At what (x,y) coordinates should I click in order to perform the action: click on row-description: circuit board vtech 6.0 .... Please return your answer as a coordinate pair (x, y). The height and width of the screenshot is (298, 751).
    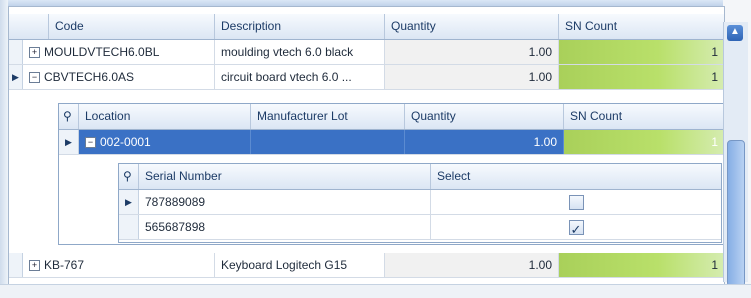
    Looking at the image, I should click on (300, 77).